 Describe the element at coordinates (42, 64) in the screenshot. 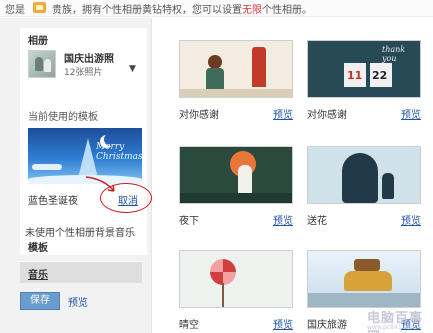

I see `album-cover-thumbnail` at that location.